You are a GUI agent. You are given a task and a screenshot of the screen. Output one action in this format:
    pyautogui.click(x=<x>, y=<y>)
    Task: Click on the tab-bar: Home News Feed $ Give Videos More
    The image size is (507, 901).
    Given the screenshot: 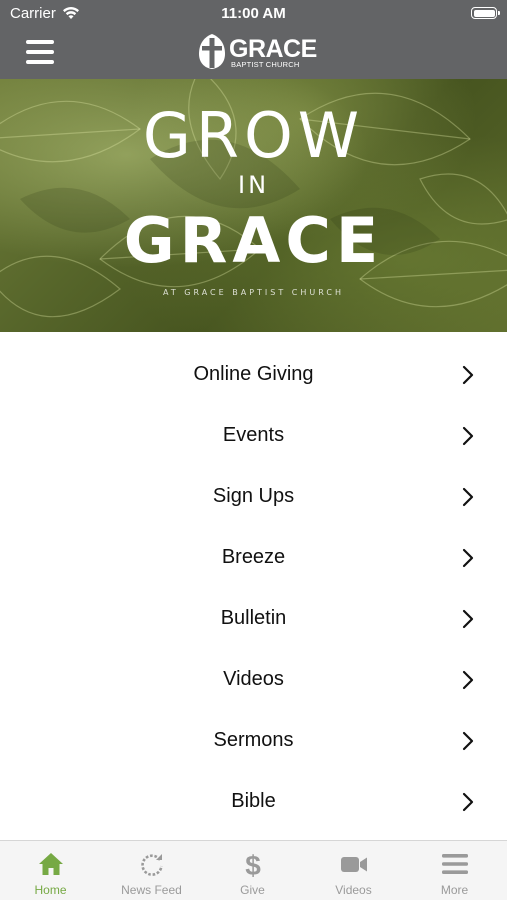 What is the action you would take?
    pyautogui.click(x=253, y=870)
    